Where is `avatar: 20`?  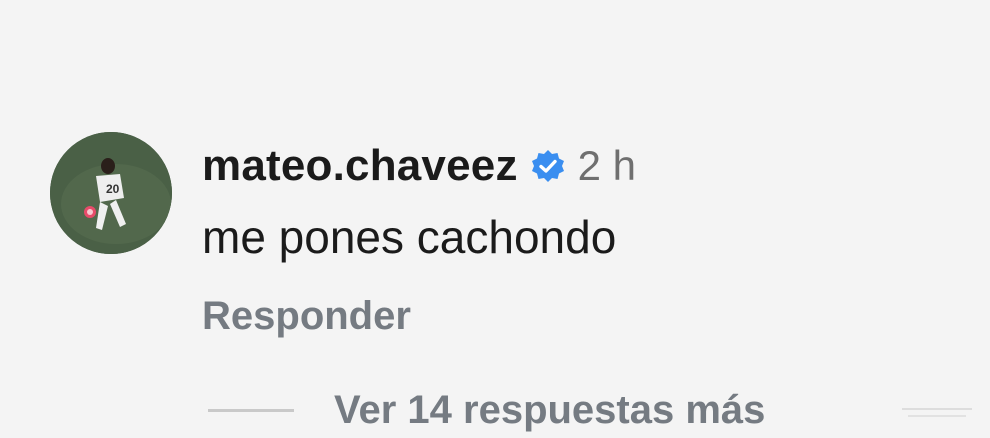 avatar: 20 is located at coordinates (111, 193).